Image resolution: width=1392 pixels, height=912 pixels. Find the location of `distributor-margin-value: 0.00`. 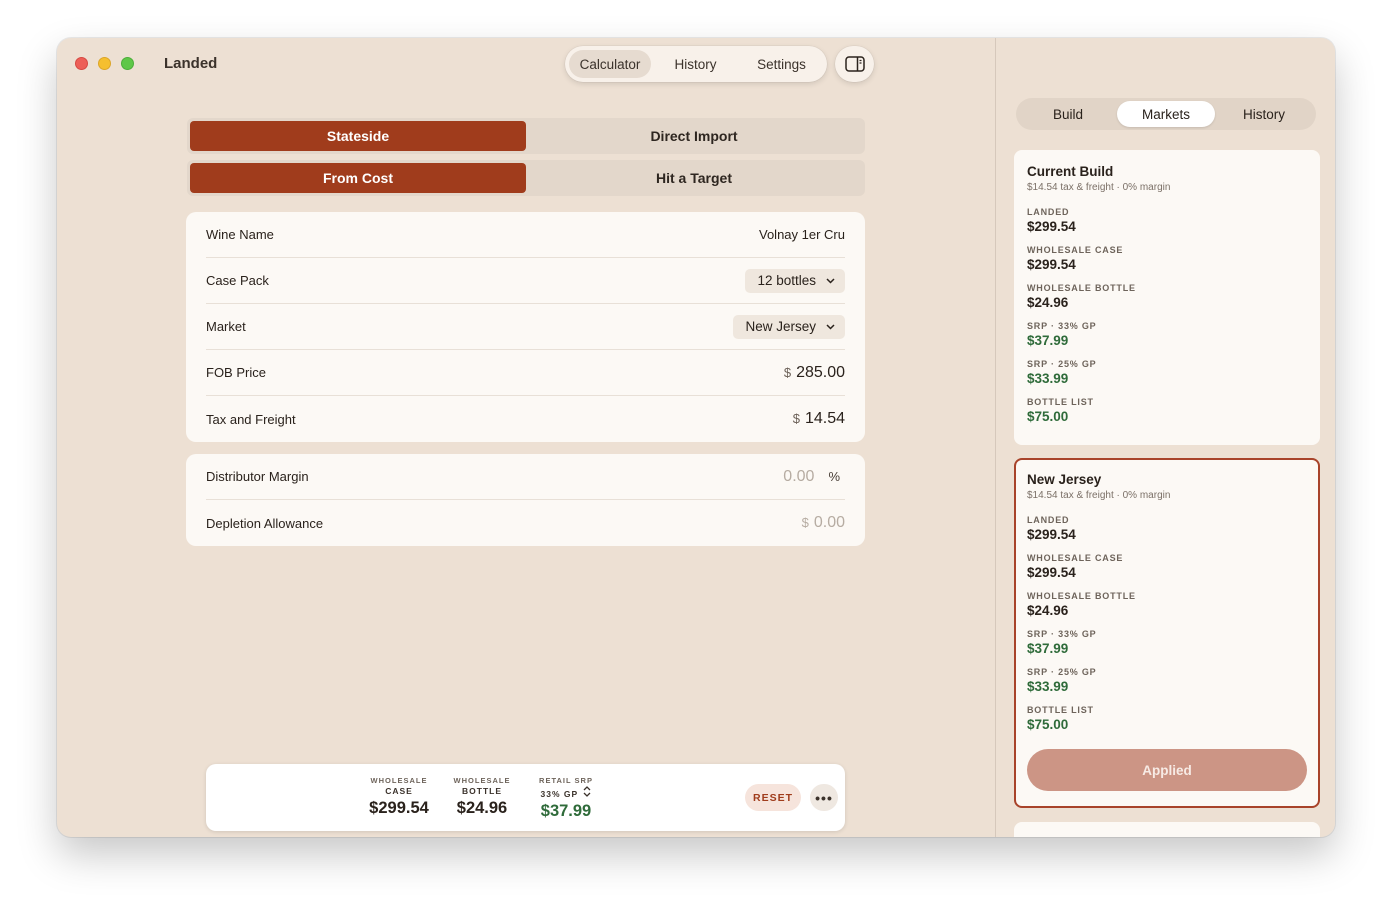

distributor-margin-value: 0.00 is located at coordinates (799, 476).